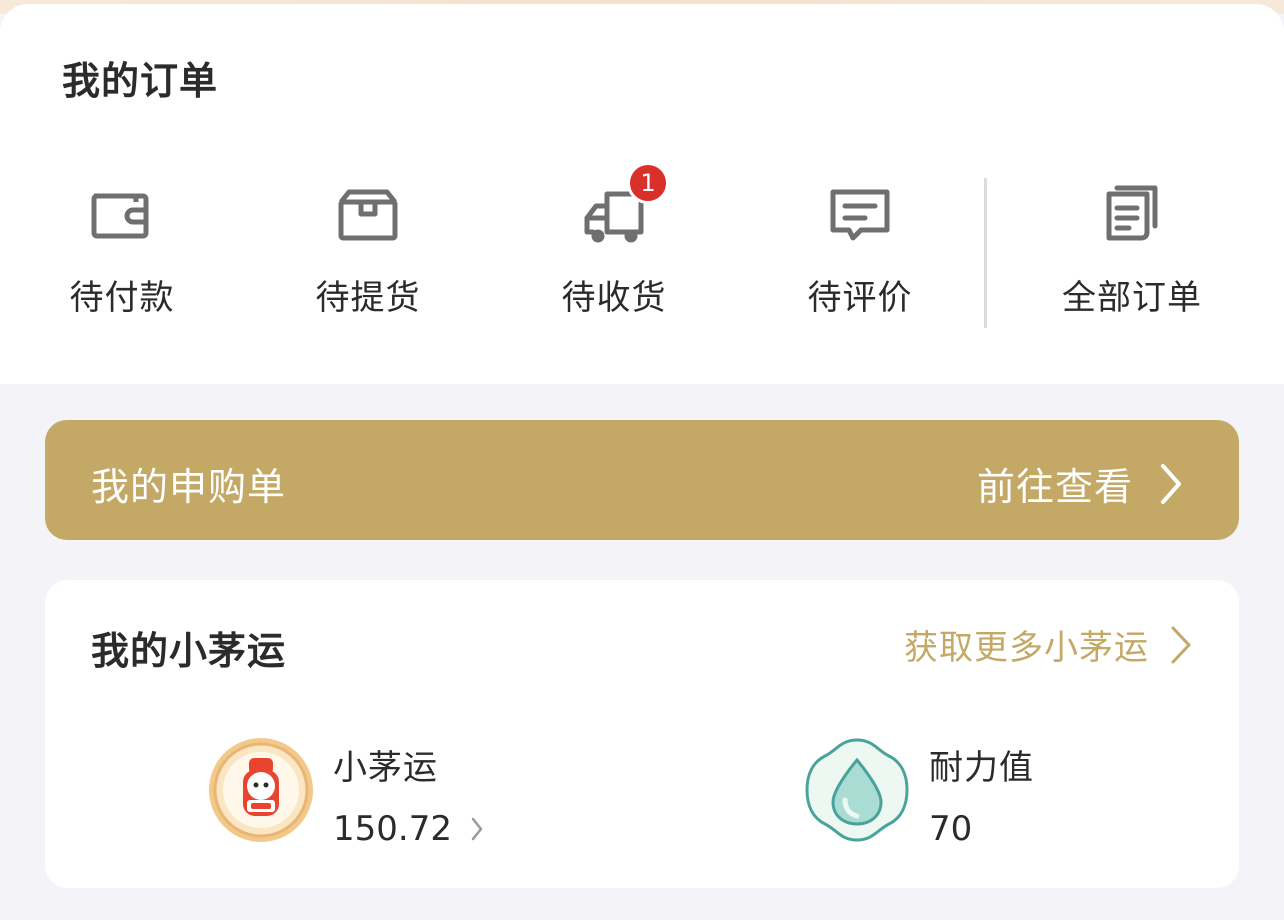  What do you see at coordinates (345, 792) in the screenshot?
I see `luck-points-stat: 小茅运 150.72` at bounding box center [345, 792].